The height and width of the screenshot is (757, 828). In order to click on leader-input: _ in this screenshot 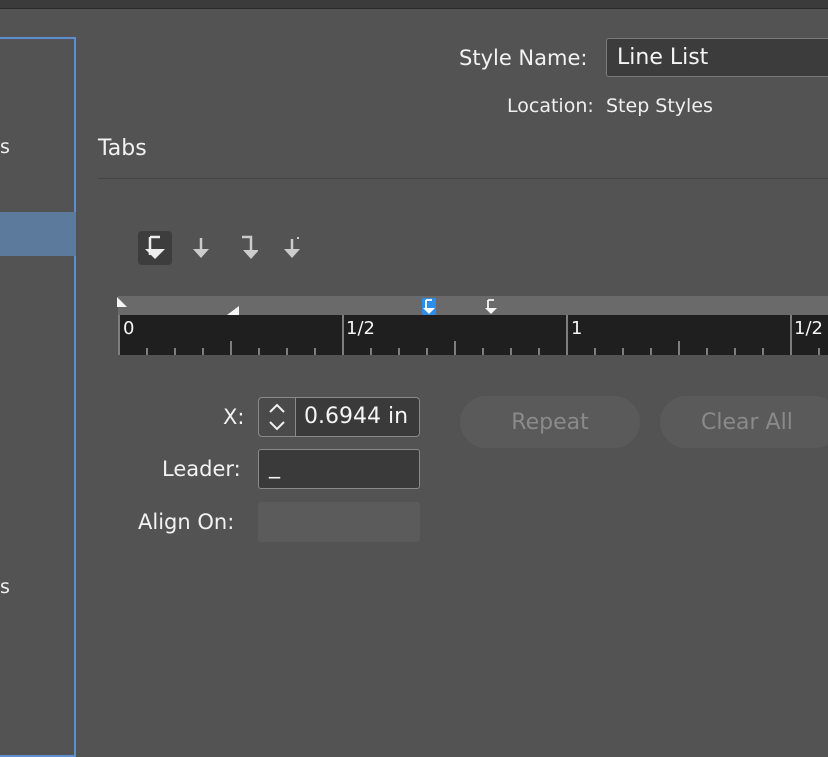, I will do `click(339, 469)`.